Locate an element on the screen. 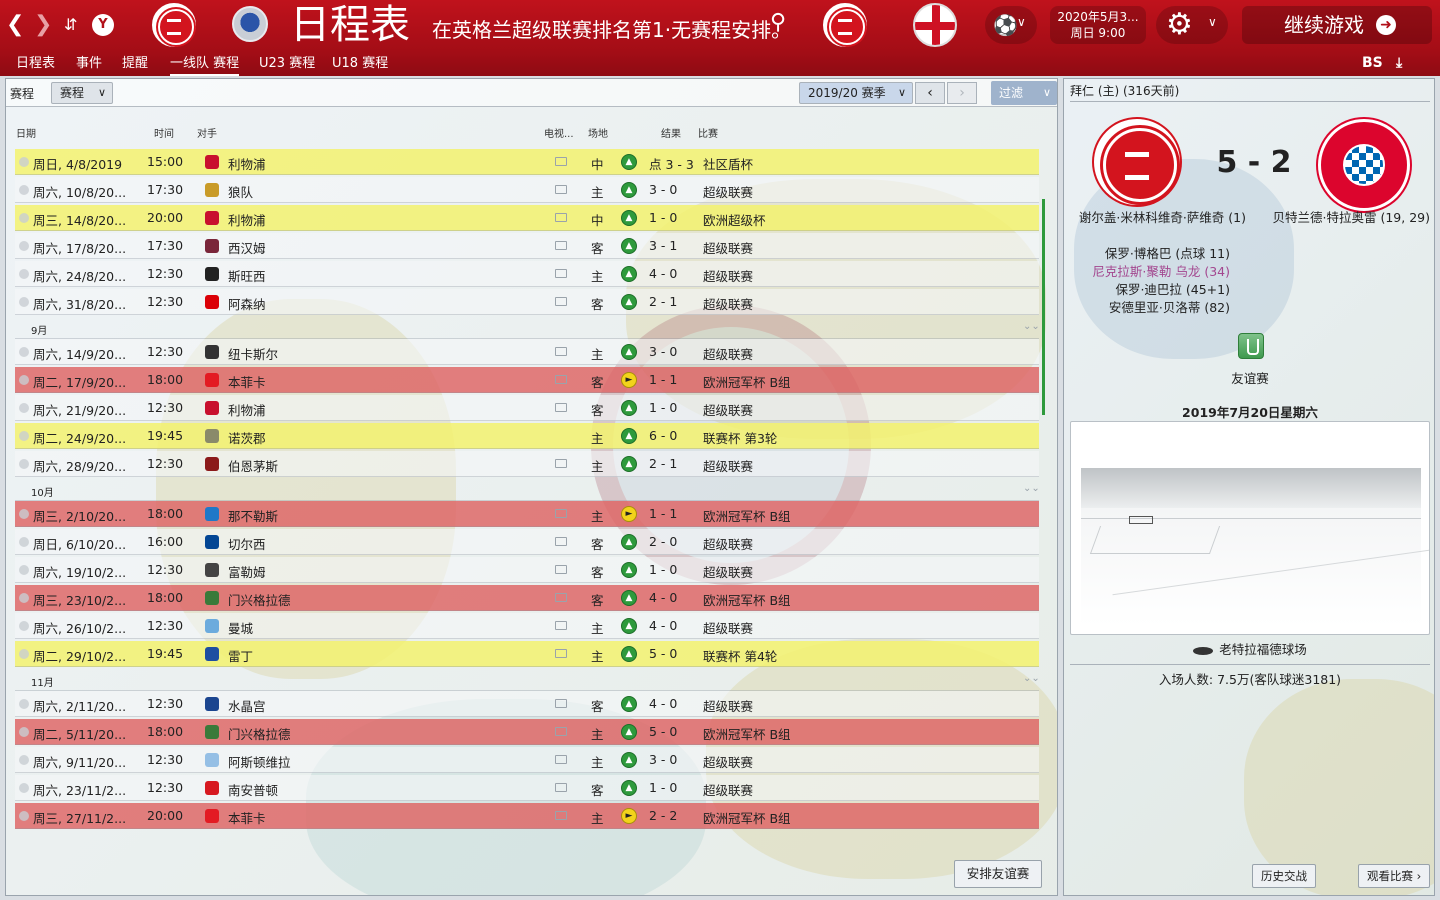 This screenshot has width=1440, height=900. next-season-button: › is located at coordinates (962, 93).